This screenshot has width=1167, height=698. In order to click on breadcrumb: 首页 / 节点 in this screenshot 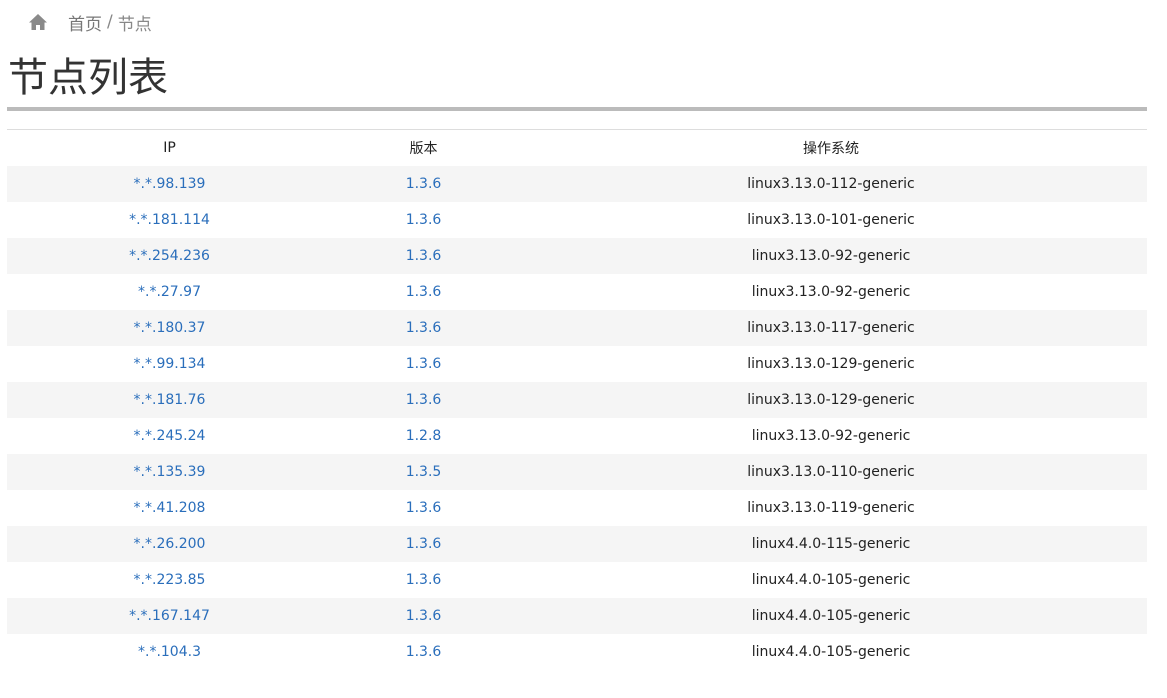, I will do `click(90, 22)`.